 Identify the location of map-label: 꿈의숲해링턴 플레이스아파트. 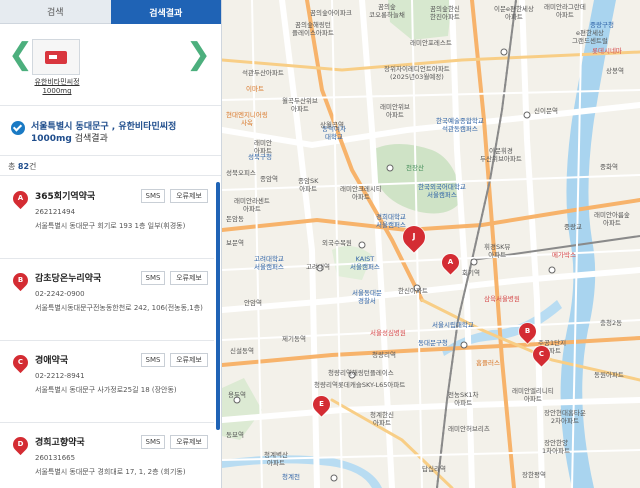
(313, 29).